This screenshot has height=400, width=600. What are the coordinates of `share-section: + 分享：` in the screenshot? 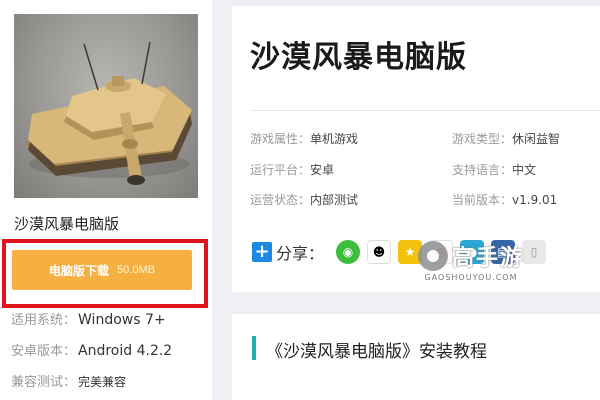 It's located at (288, 252).